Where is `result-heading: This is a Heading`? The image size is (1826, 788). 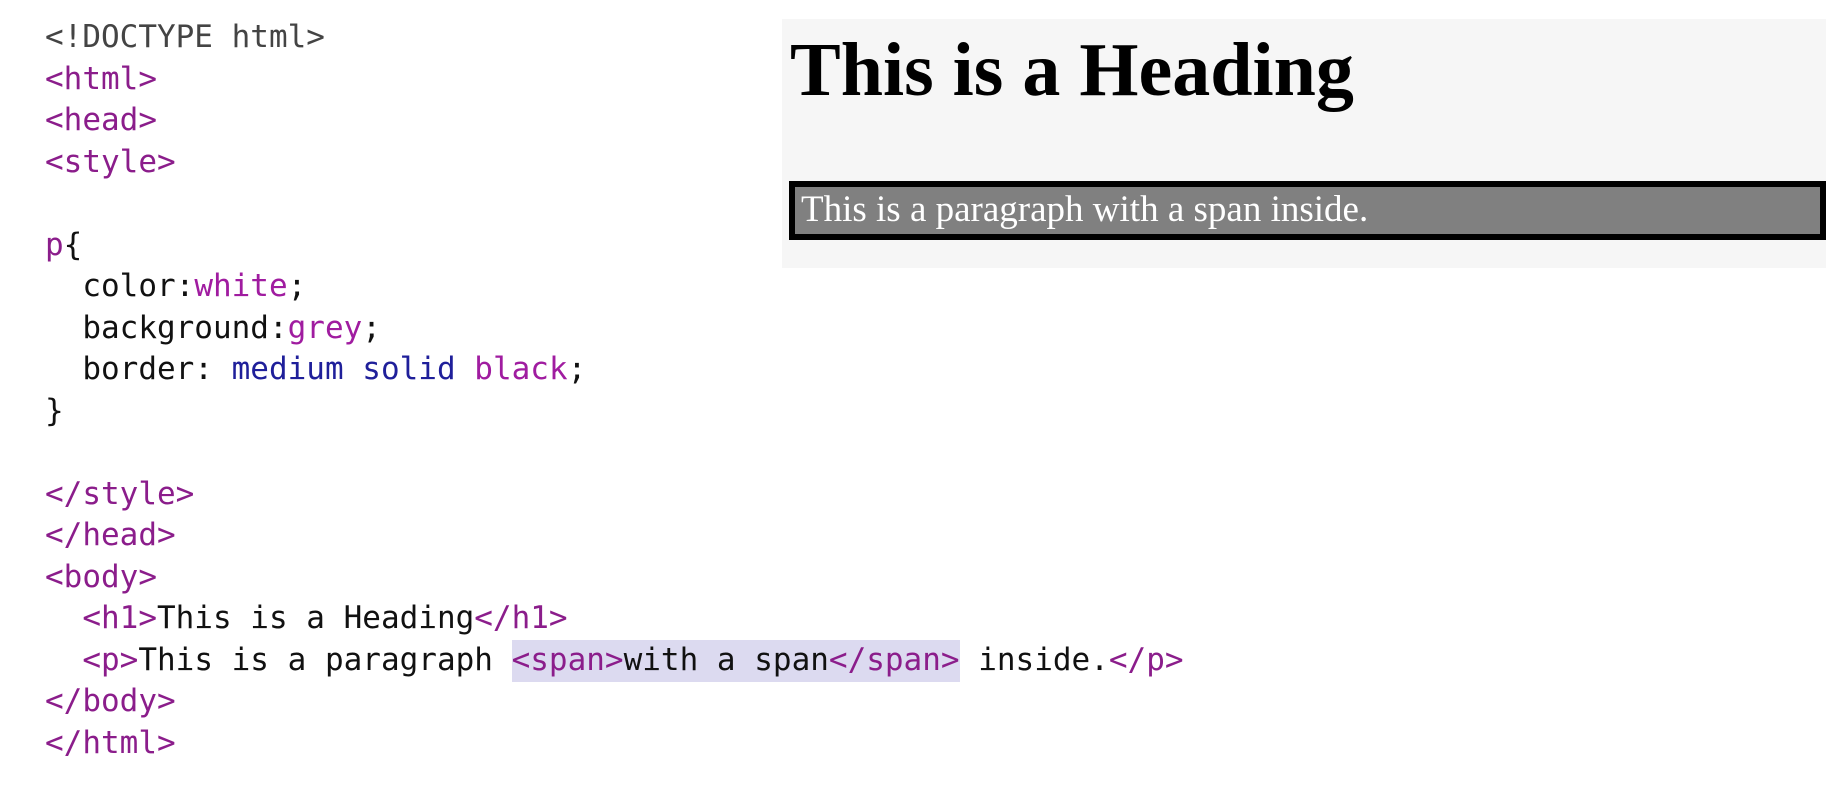
result-heading: This is a Heading is located at coordinates (1072, 70).